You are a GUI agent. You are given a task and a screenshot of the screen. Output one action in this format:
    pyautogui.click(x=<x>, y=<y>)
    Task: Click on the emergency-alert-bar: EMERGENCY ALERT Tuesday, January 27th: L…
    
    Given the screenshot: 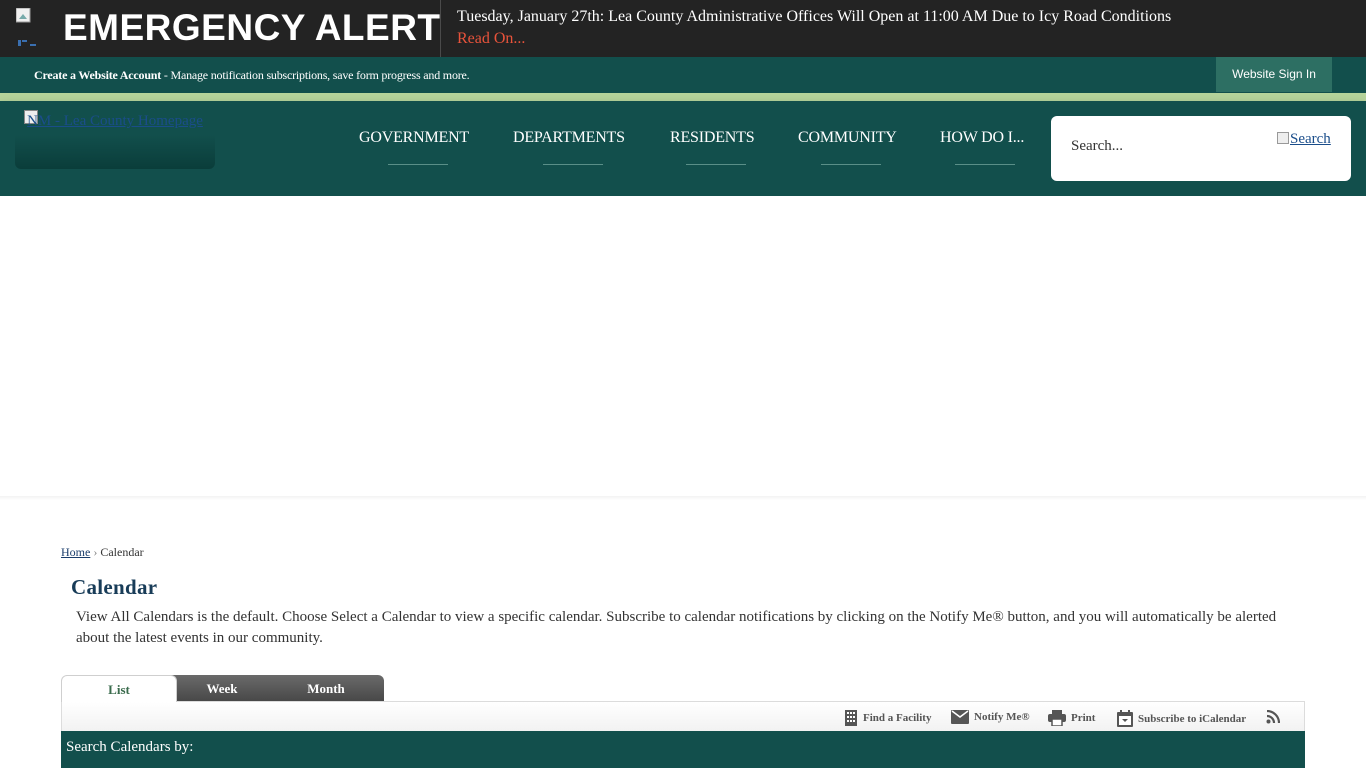 What is the action you would take?
    pyautogui.click(x=683, y=28)
    